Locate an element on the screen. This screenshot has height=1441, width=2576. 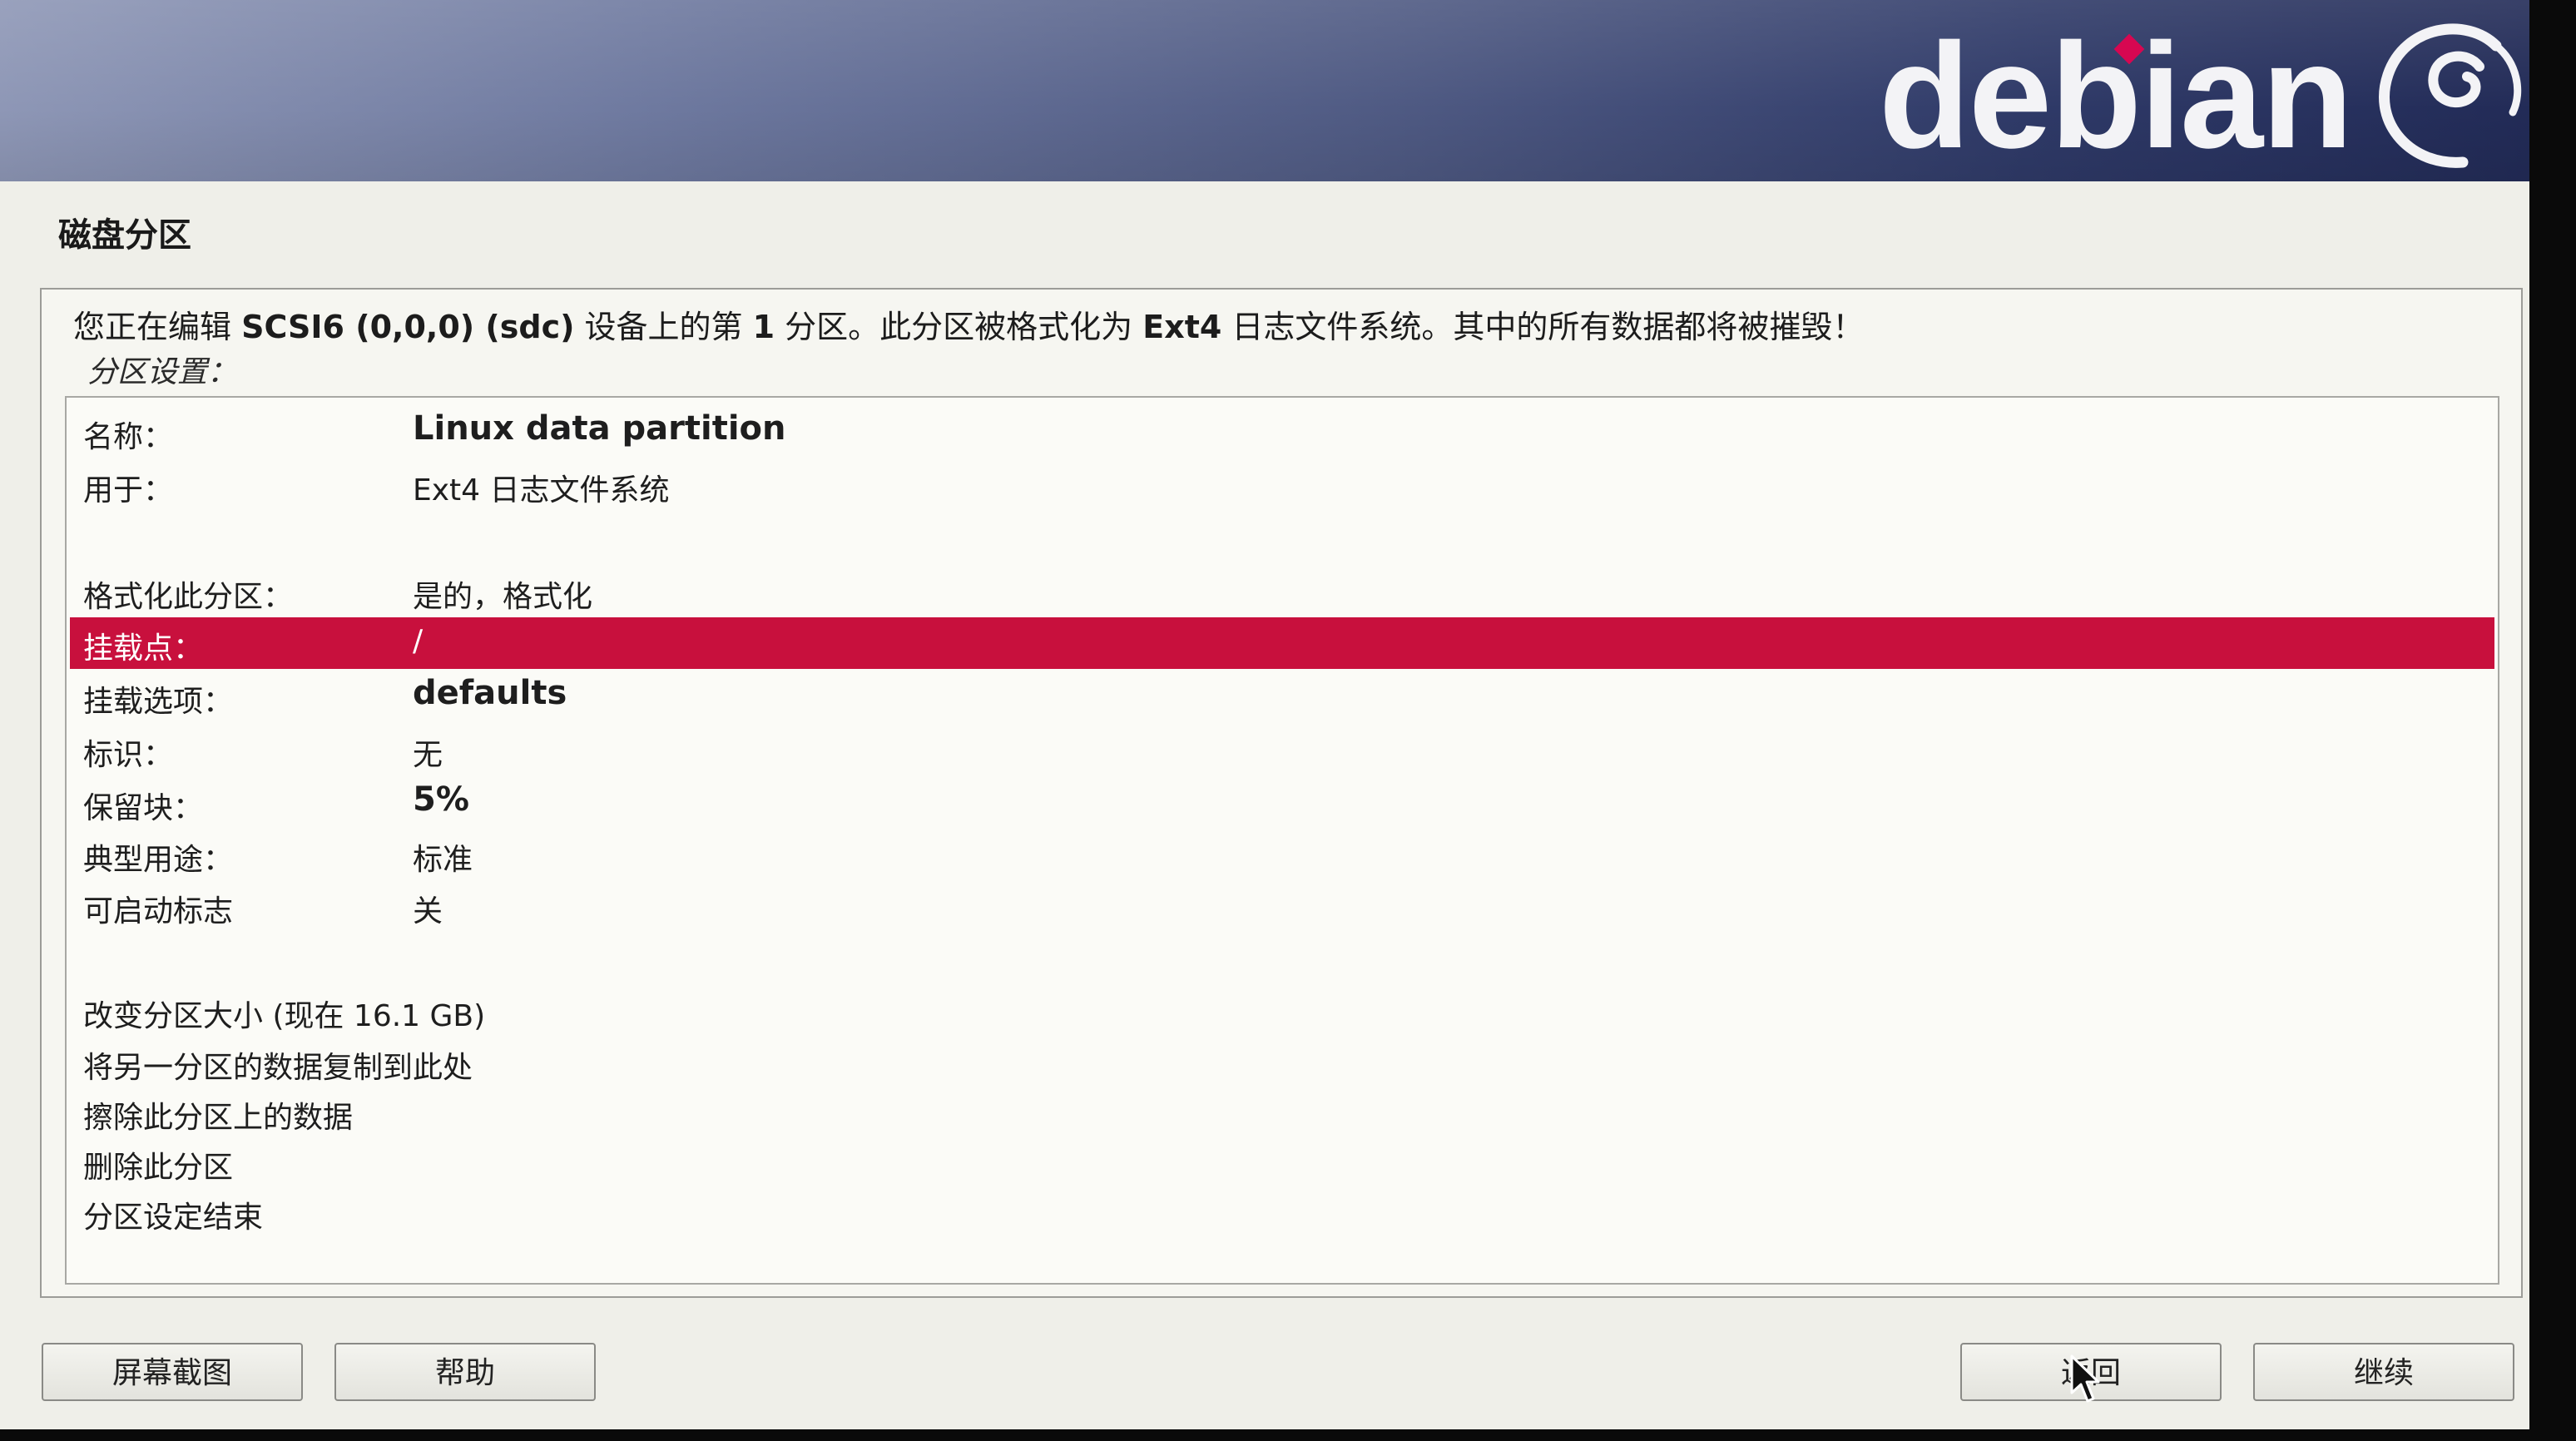
list-item-bootable-flag: 可启动标志 关 is located at coordinates (1282, 906).